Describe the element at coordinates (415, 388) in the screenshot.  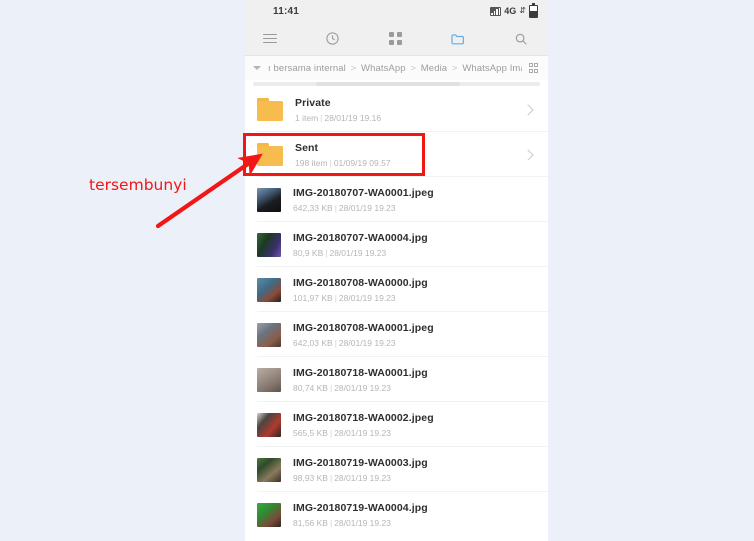
I see `row-meta: 80,74 KB | 28/01/19 19.23` at that location.